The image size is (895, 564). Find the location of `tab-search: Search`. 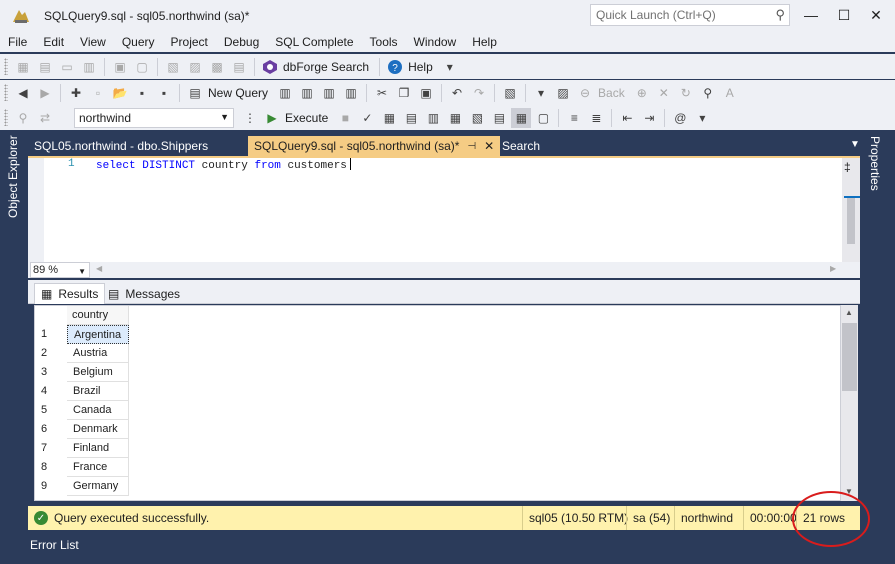

tab-search: Search is located at coordinates (521, 146).